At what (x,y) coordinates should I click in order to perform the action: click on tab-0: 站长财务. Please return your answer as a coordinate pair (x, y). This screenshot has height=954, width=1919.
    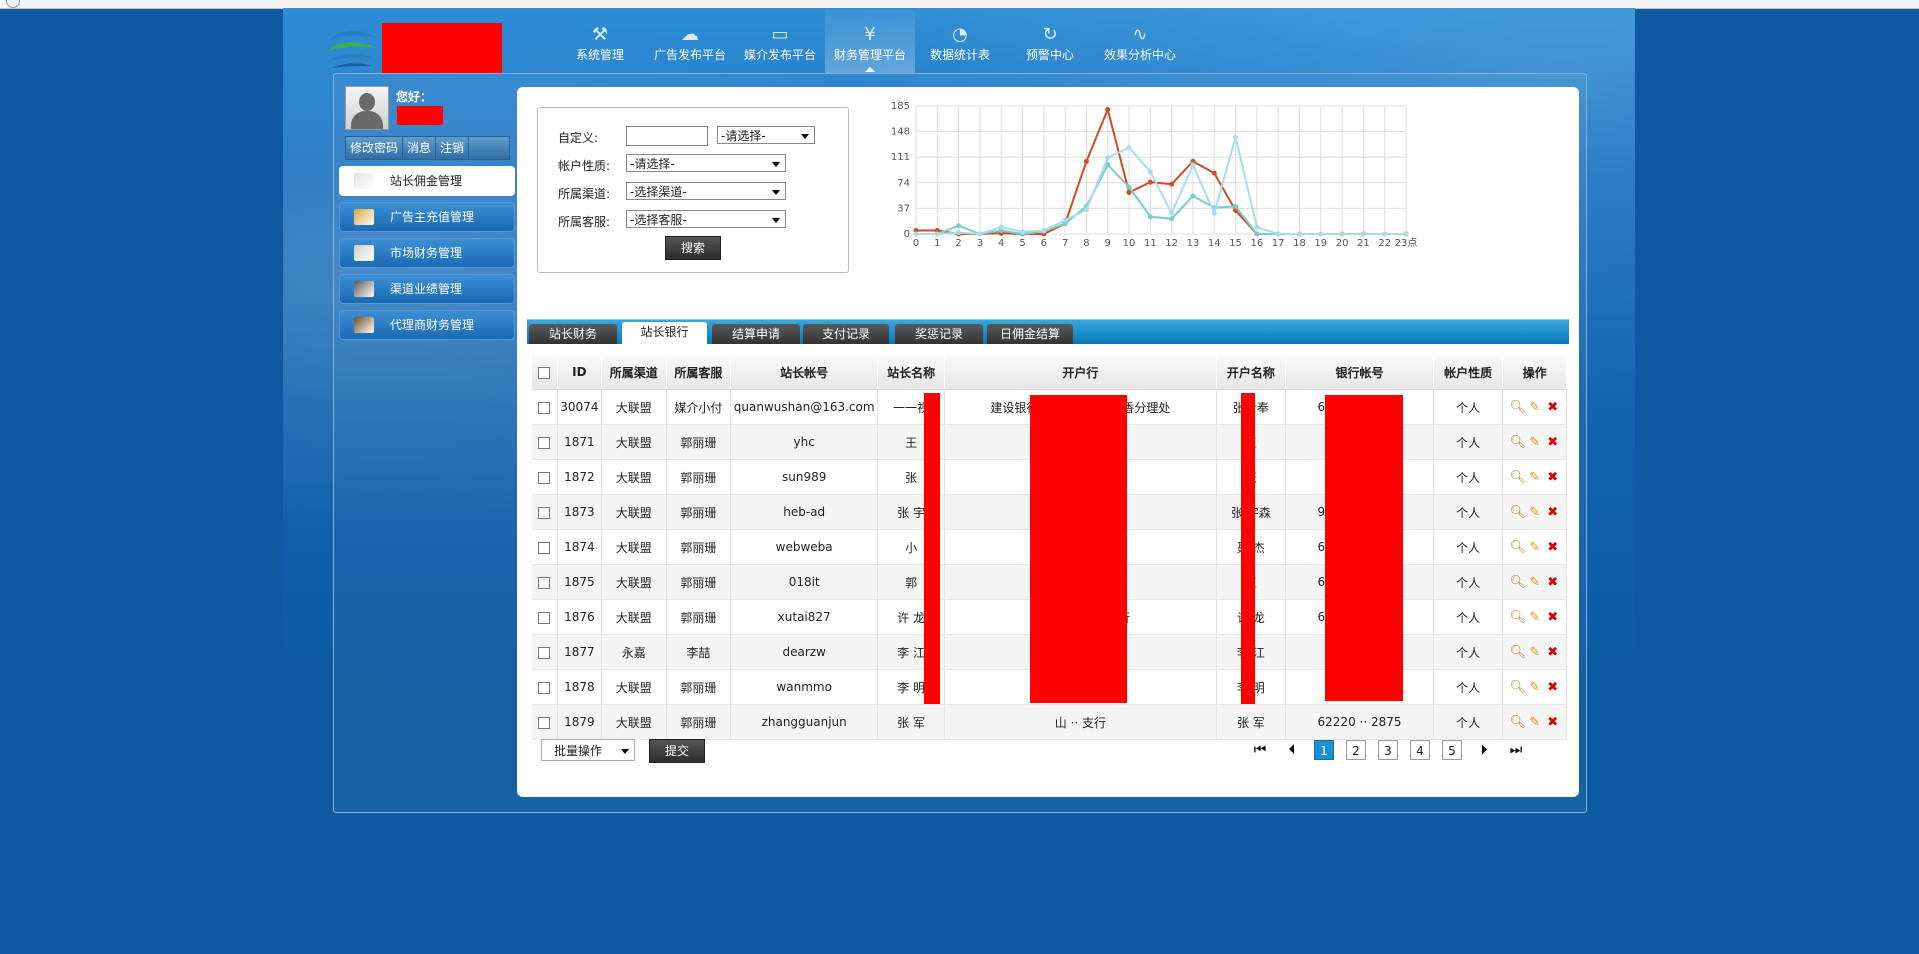
    Looking at the image, I should click on (573, 334).